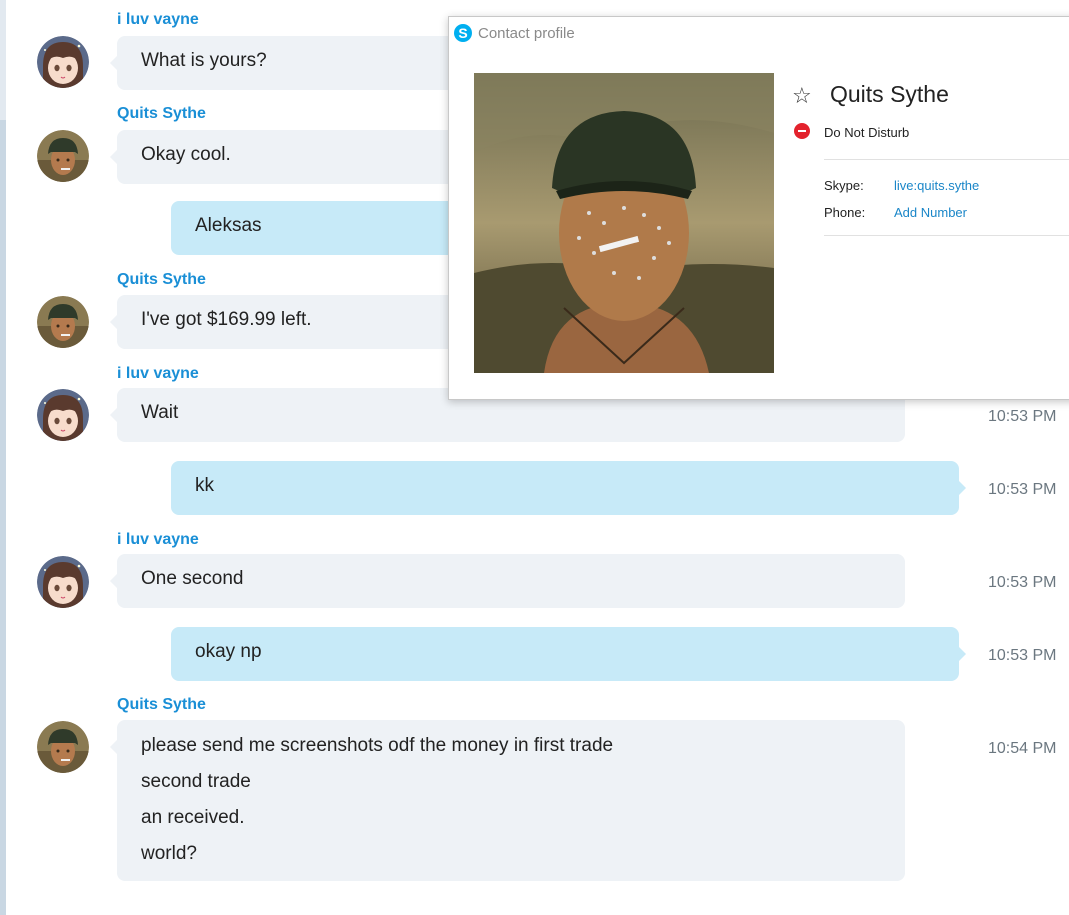 Image resolution: width=1069 pixels, height=915 pixels. I want to click on message-line: world?, so click(169, 853).